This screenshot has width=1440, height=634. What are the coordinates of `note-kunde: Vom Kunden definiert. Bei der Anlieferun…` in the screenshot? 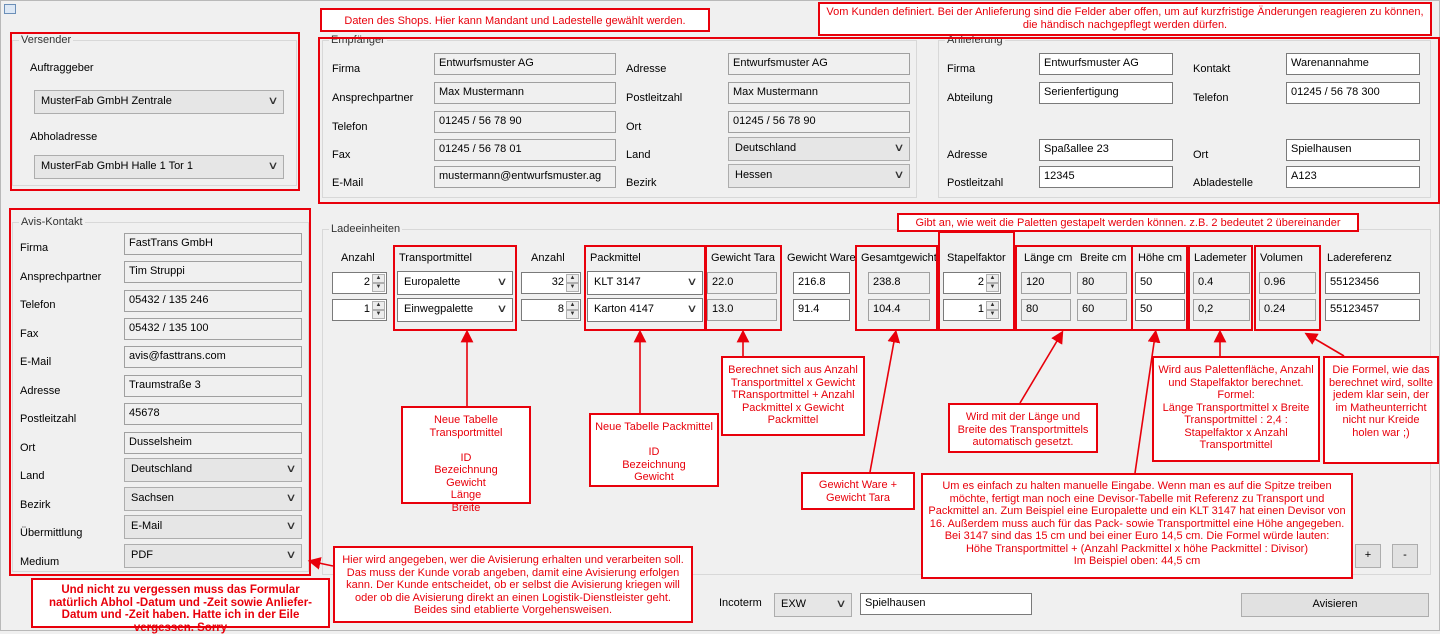 It's located at (1125, 19).